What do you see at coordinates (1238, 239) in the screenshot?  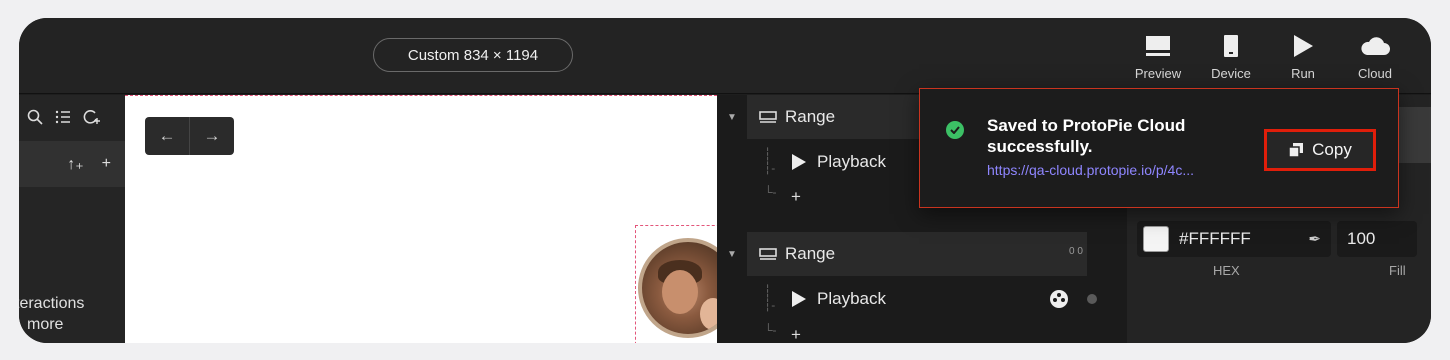 I see `hex-value: #FFFFFF` at bounding box center [1238, 239].